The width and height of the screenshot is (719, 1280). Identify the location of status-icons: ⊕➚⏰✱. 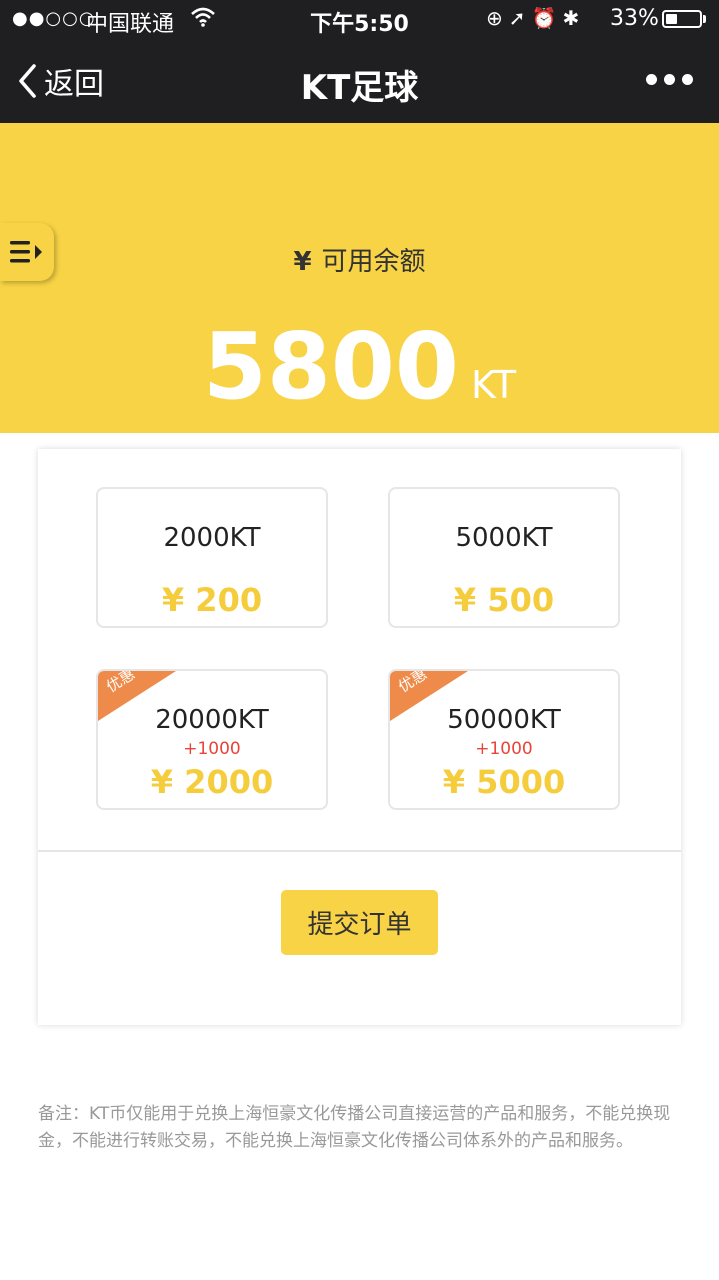
(535, 18).